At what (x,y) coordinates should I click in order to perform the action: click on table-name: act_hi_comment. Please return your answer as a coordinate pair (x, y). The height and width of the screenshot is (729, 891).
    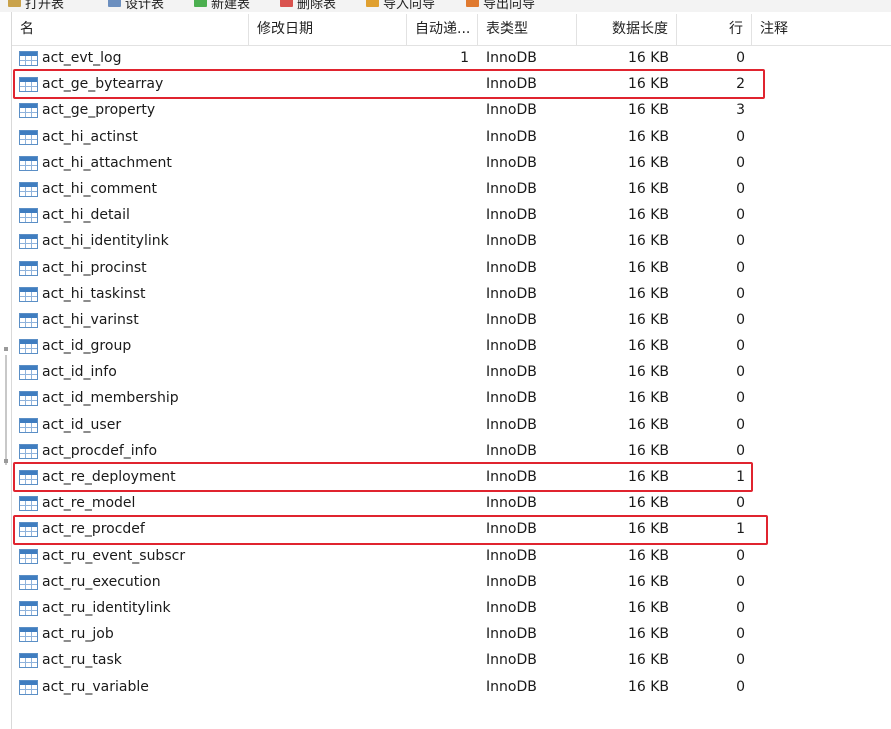
    Looking at the image, I should click on (100, 188).